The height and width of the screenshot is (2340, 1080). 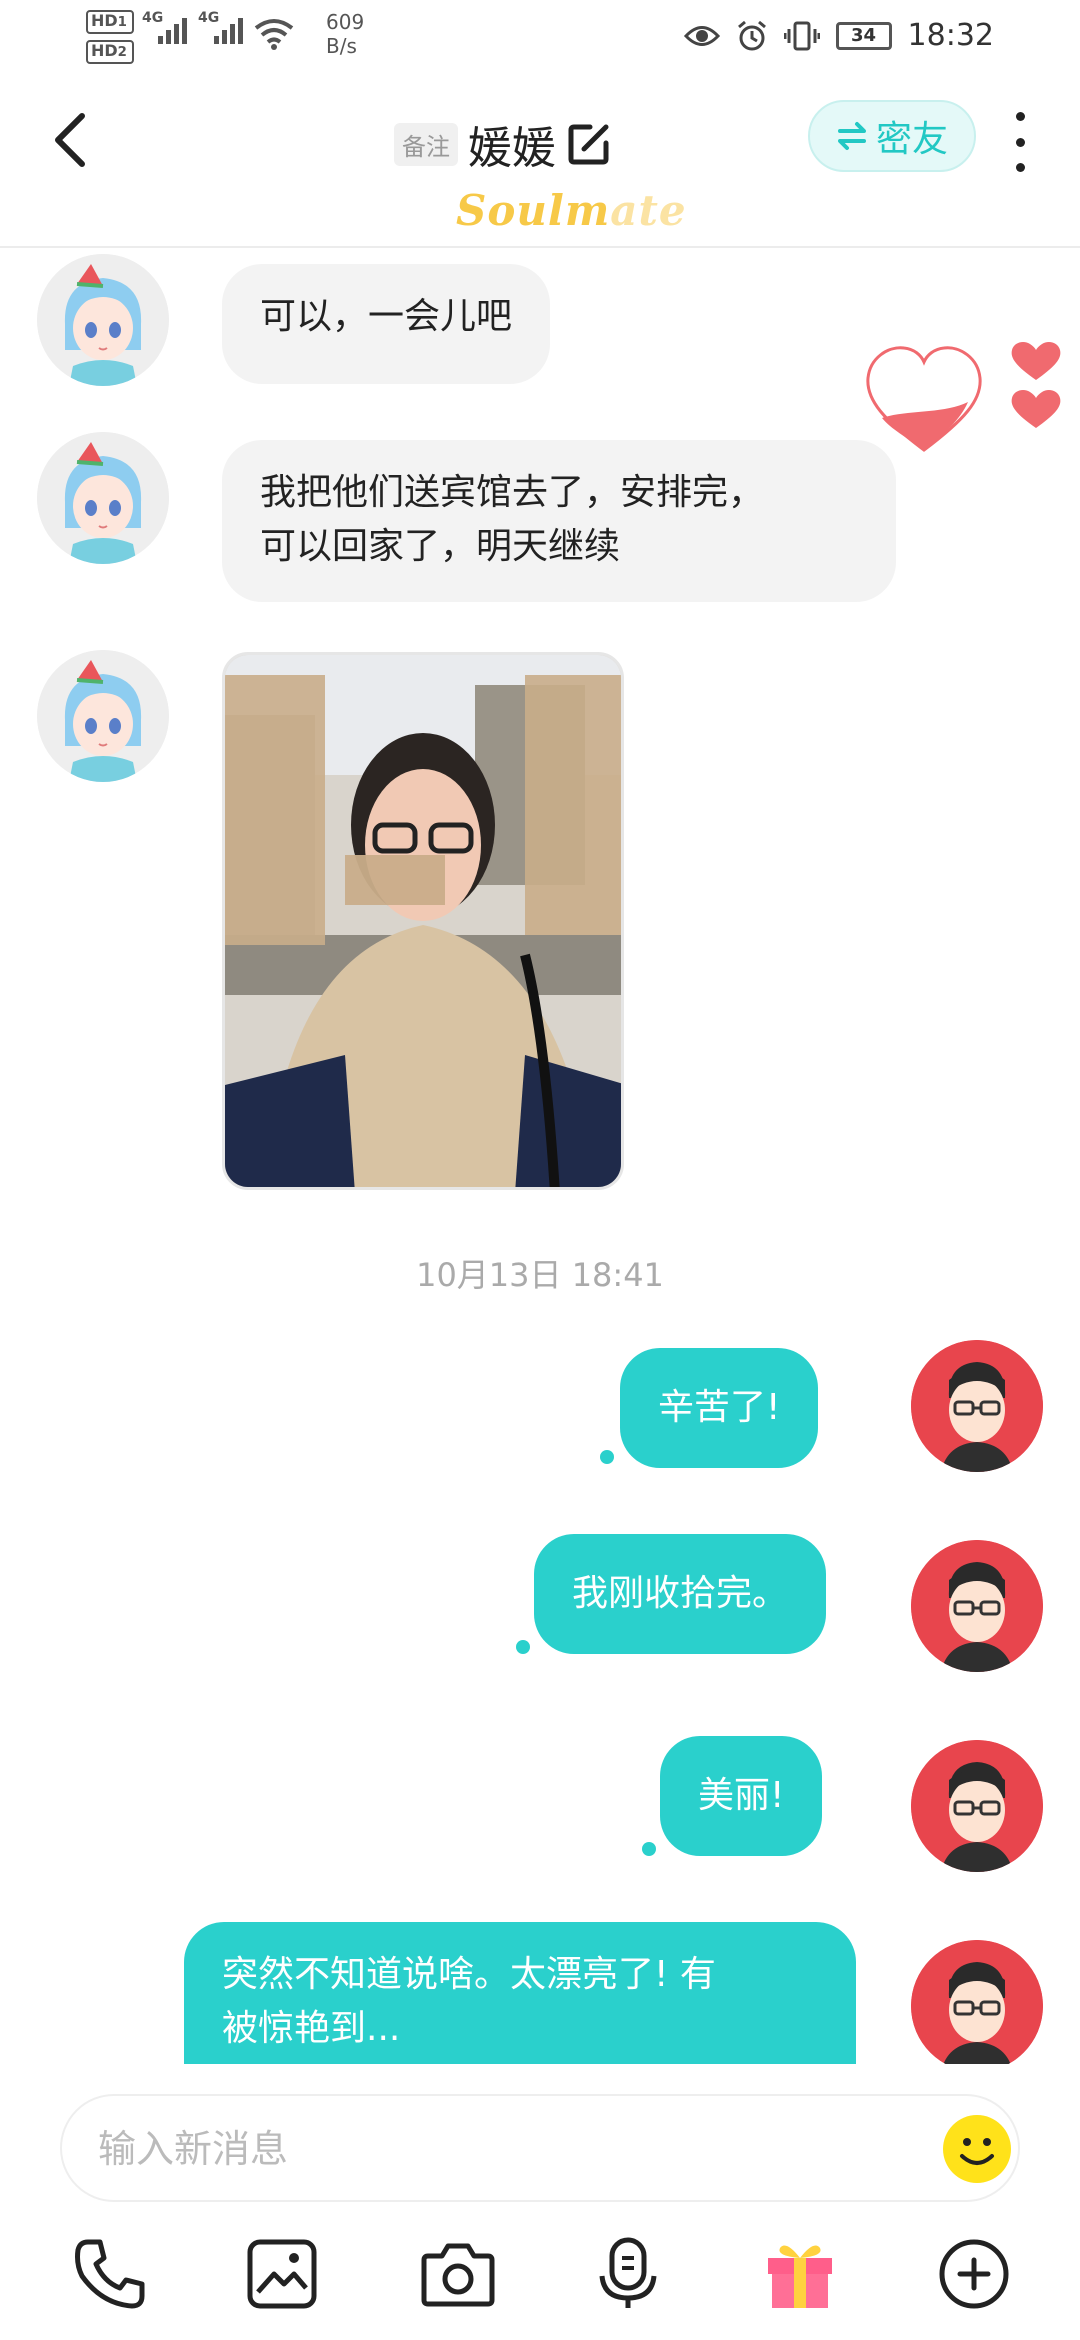 What do you see at coordinates (512, 148) in the screenshot?
I see `chat-title: 媛媛` at bounding box center [512, 148].